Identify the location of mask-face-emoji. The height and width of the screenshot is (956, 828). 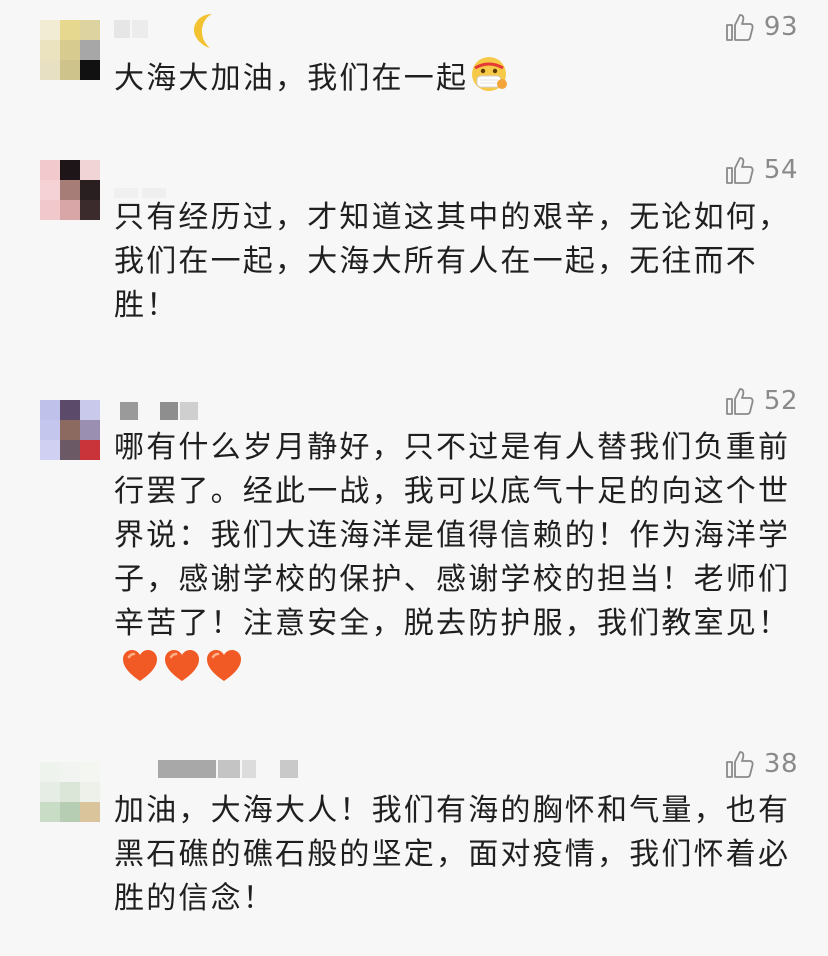
(489, 80).